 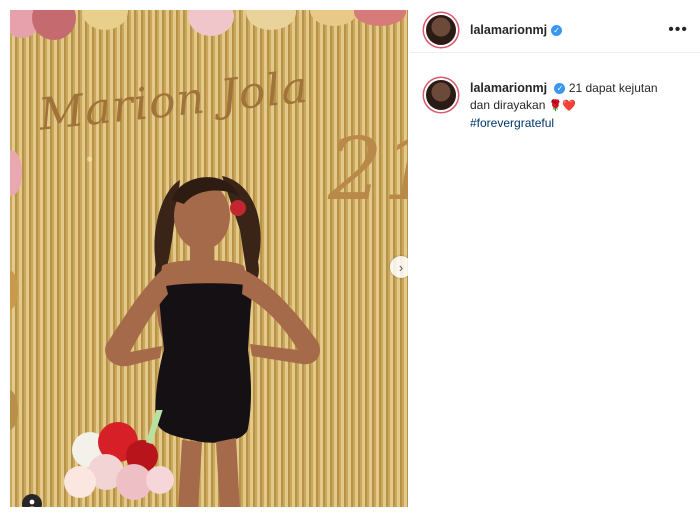 I want to click on carousel-next-button: ›, so click(x=399, y=267).